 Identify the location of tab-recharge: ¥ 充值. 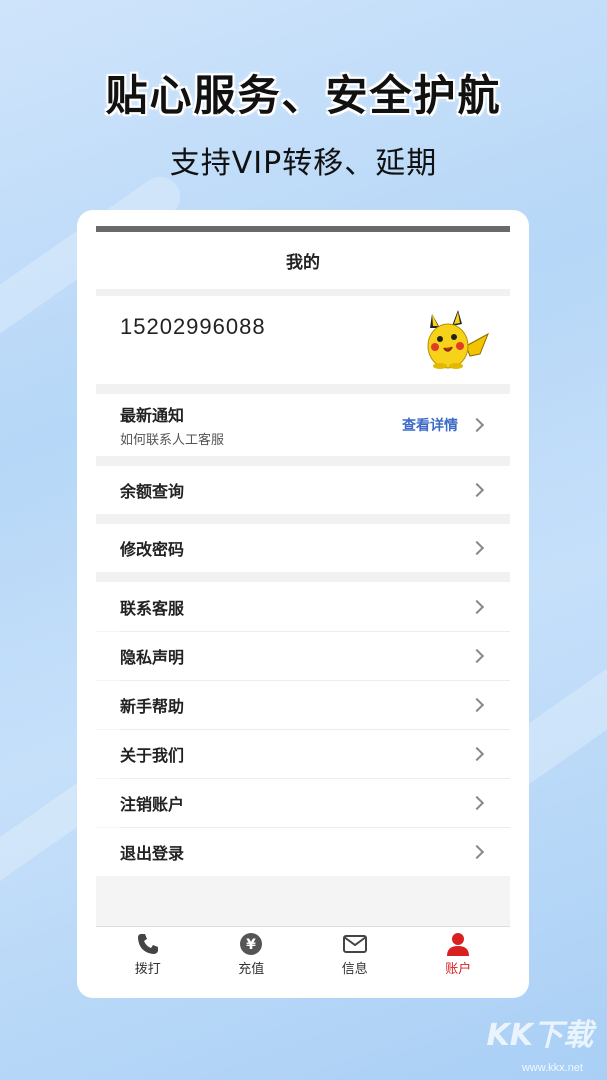
(252, 954).